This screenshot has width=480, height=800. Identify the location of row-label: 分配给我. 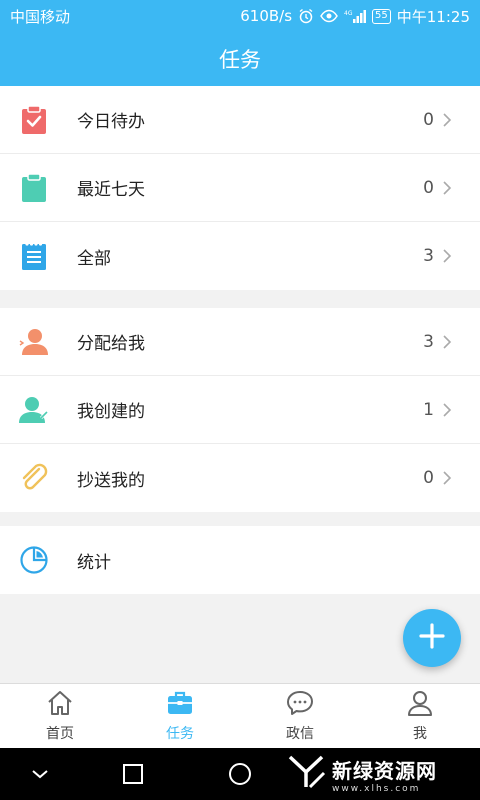
(111, 344).